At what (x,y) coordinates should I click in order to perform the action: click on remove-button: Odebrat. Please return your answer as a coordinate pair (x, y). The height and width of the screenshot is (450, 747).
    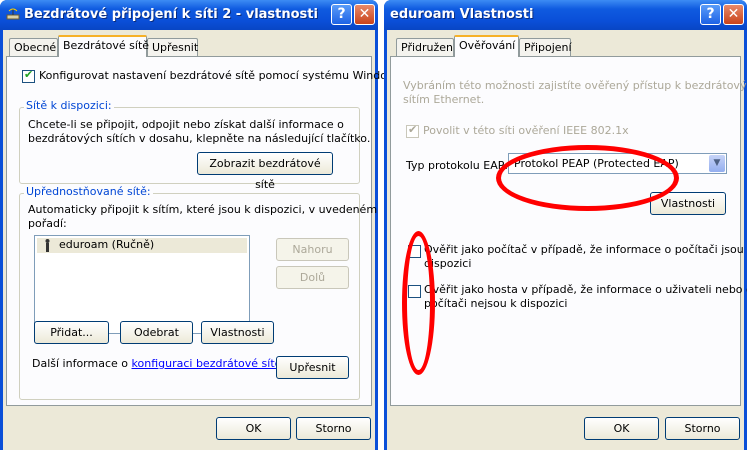
    Looking at the image, I should click on (156, 332).